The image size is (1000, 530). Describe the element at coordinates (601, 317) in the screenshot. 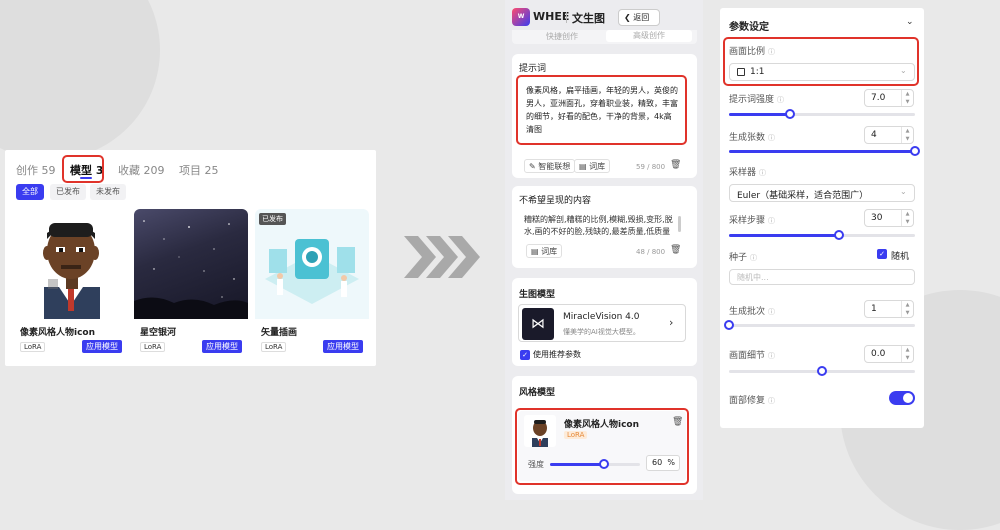

I see `base-model-name: MiracleVision 4.0` at that location.